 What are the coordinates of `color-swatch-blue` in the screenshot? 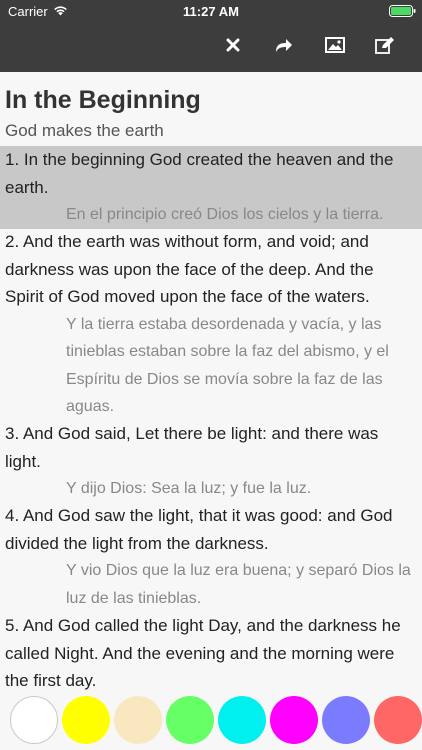 It's located at (346, 720).